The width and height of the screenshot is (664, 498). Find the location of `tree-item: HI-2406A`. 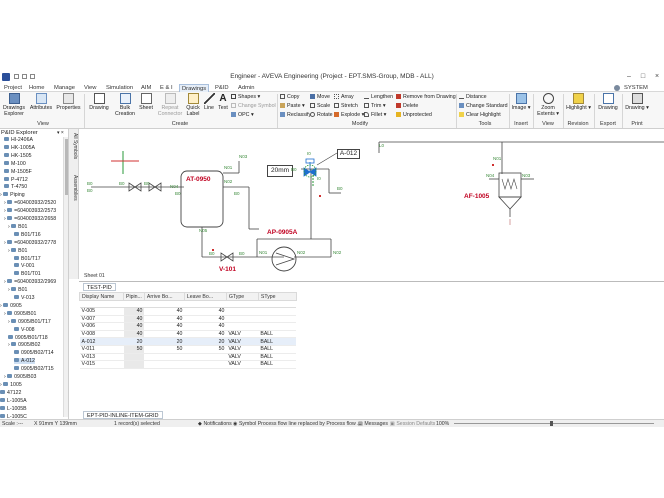

tree-item: HI-2406A is located at coordinates (18, 140).